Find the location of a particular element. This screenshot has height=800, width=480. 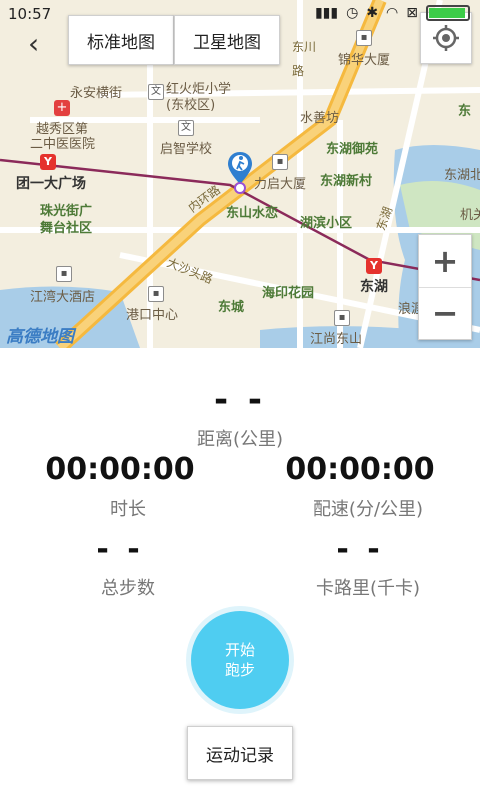

map-label: 湖滨小区 is located at coordinates (326, 223).